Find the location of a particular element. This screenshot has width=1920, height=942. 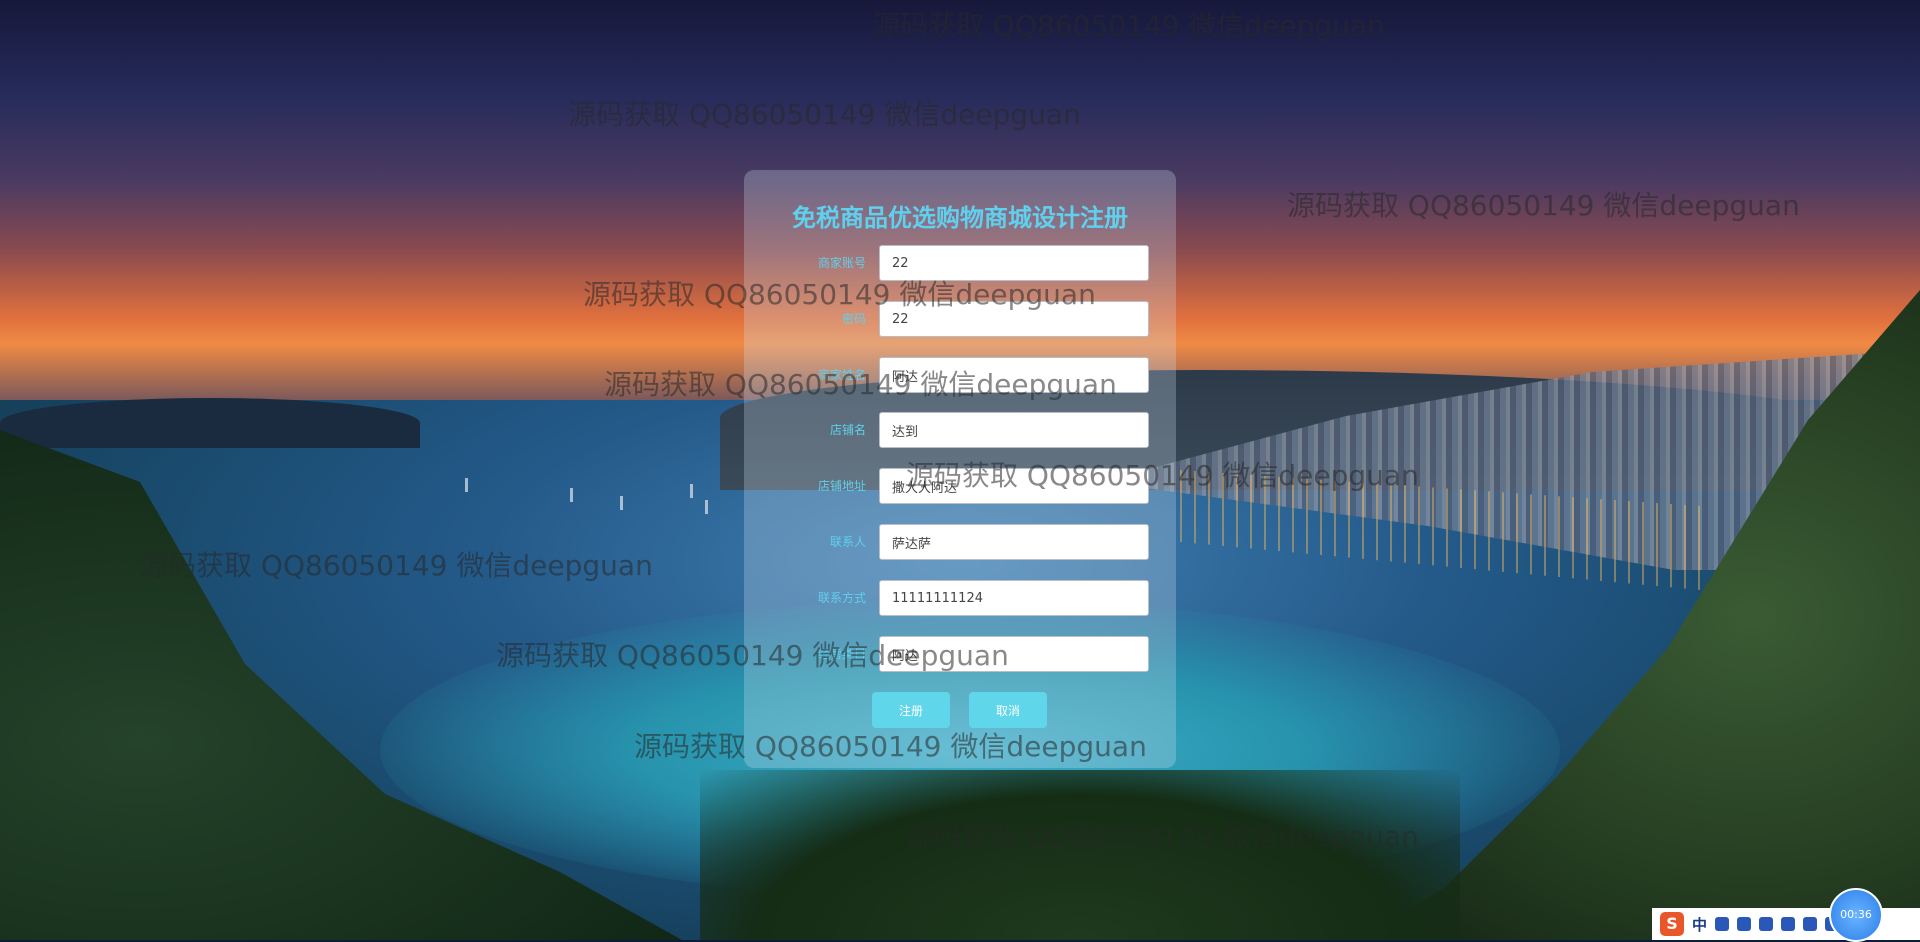

shop-name-input is located at coordinates (1014, 430).